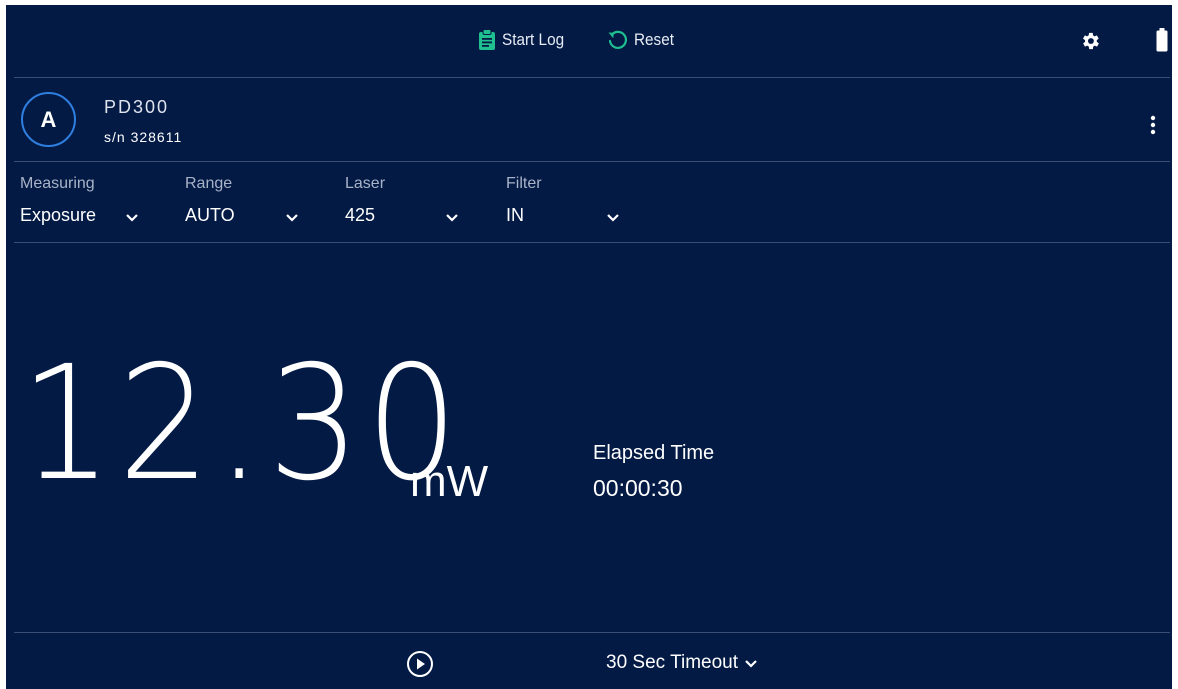 The image size is (1178, 689). What do you see at coordinates (242, 424) in the screenshot?
I see `measurement-value: 12.30` at bounding box center [242, 424].